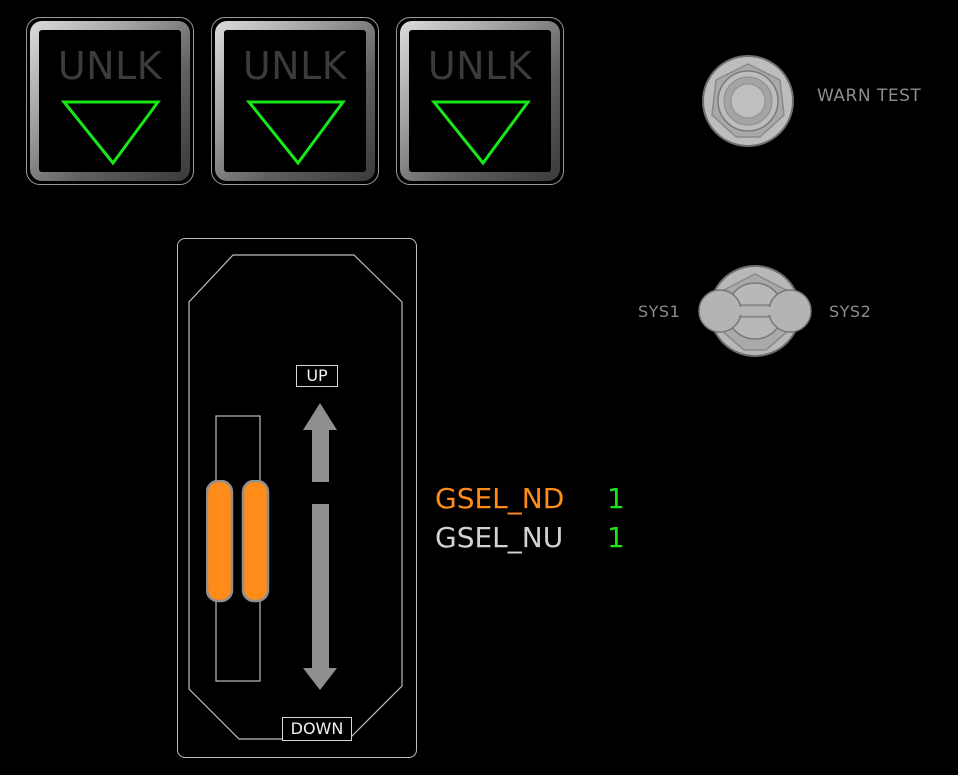 This screenshot has height=775, width=958. Describe the element at coordinates (238, 542) in the screenshot. I see `gear-handle` at that location.